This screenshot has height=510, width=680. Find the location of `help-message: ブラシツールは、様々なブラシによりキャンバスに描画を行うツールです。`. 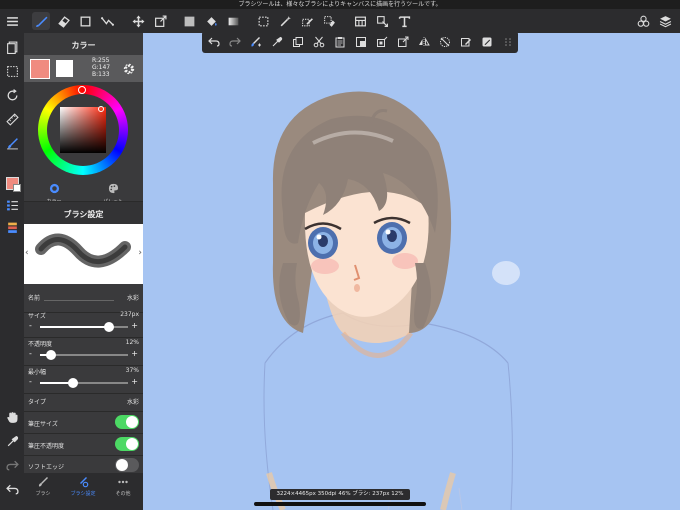

help-message: ブラシツールは、様々なブラシによりキャンバスに描画を行うツールです。 is located at coordinates (340, 4).